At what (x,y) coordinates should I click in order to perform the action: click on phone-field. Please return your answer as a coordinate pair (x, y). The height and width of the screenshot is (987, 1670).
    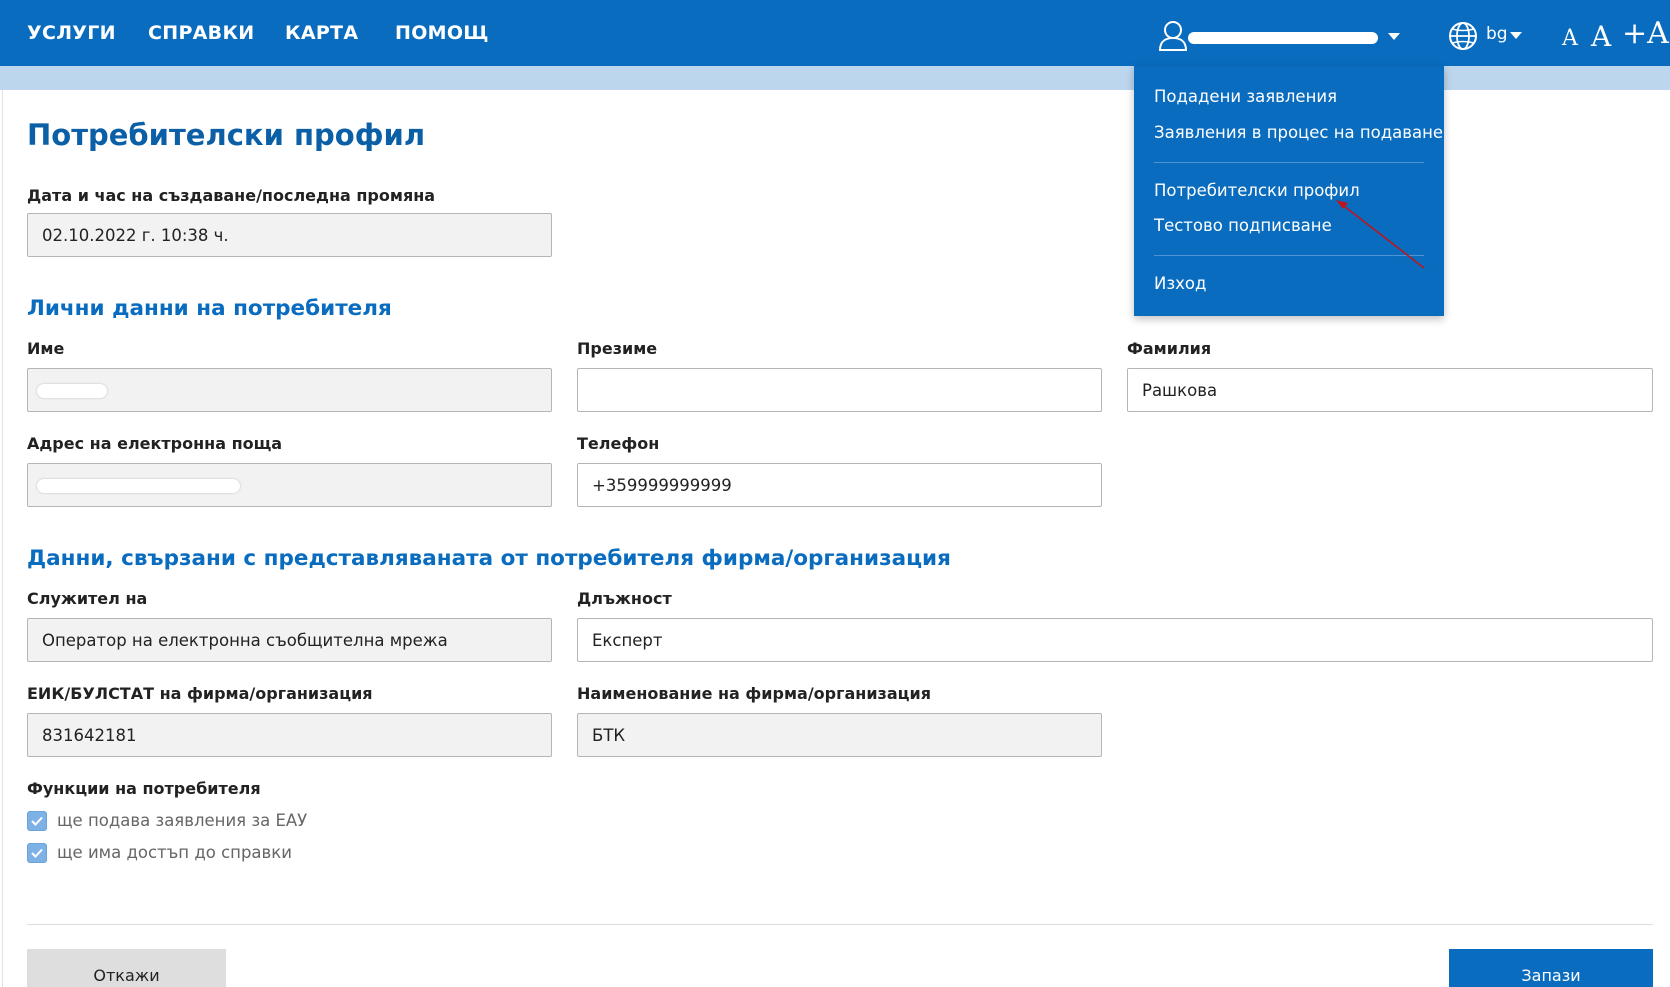
    Looking at the image, I should click on (839, 485).